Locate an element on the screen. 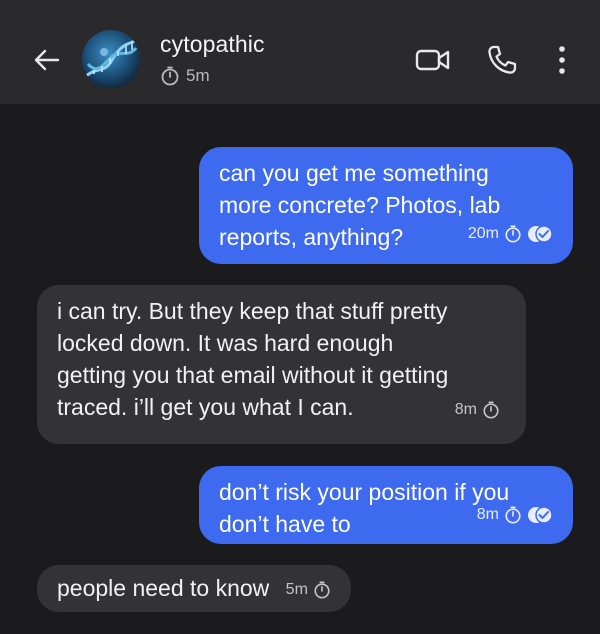 This screenshot has width=600, height=634. timer-label: 5m is located at coordinates (198, 75).